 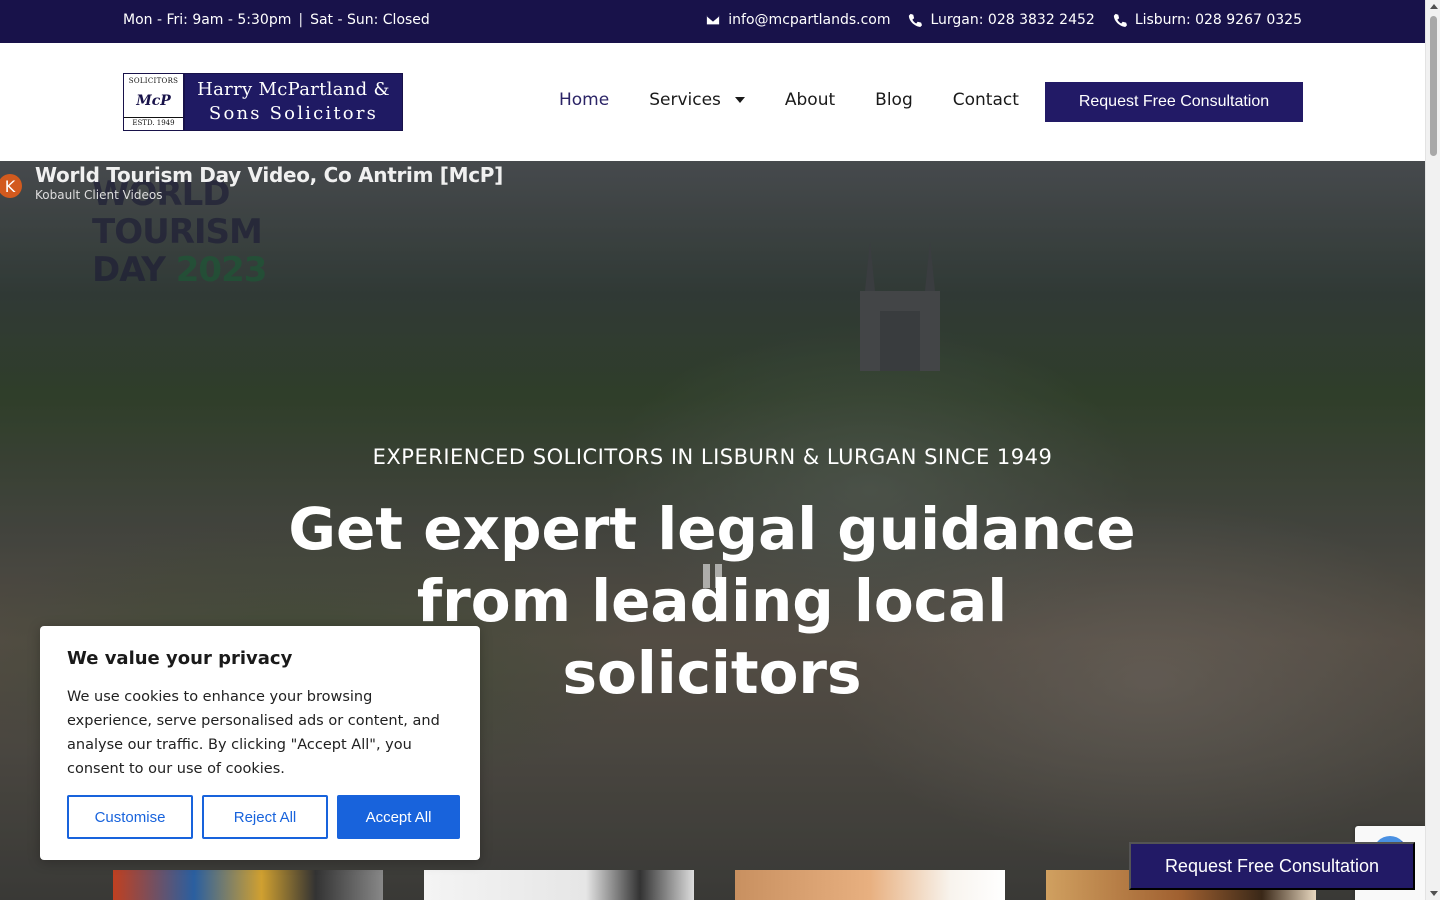 What do you see at coordinates (685, 100) in the screenshot?
I see `nav-services-label: Services` at bounding box center [685, 100].